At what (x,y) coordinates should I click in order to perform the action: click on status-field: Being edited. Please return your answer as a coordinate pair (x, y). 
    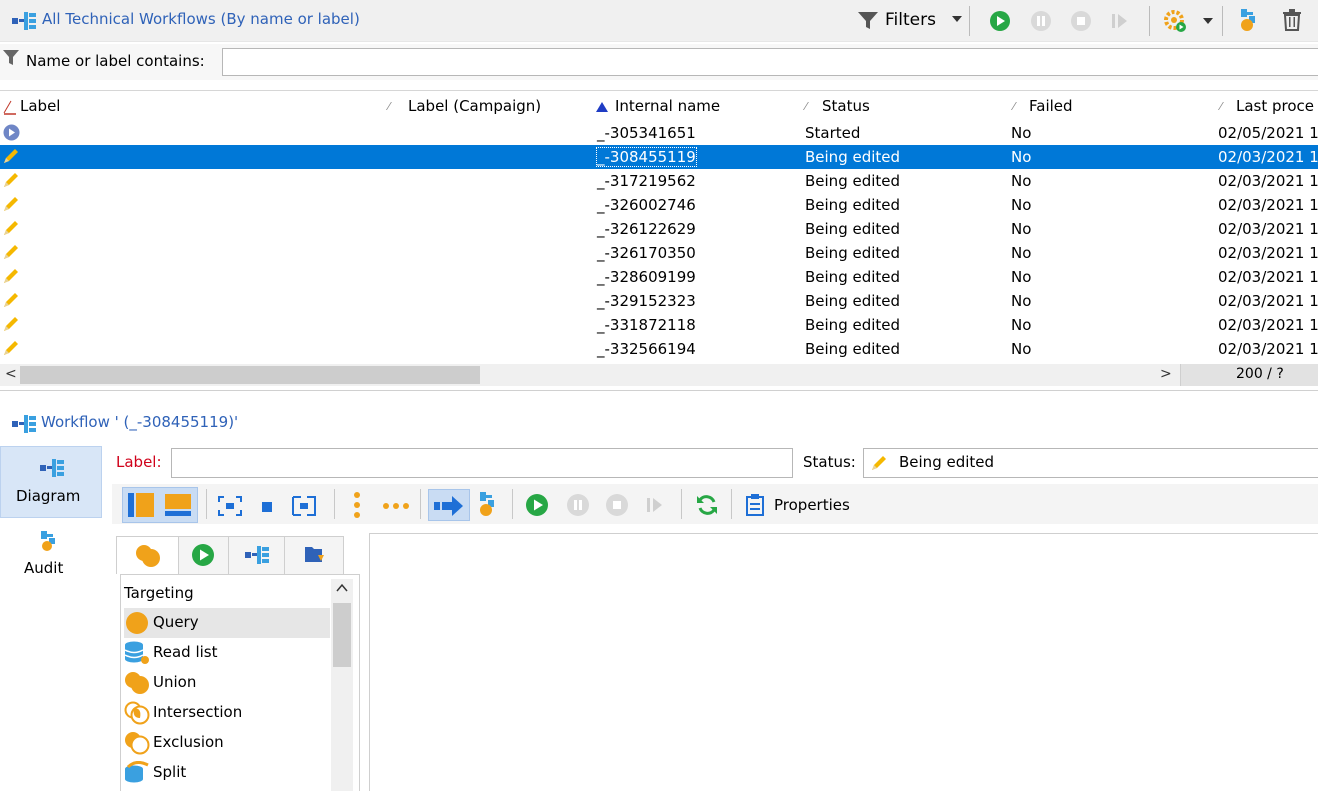
    Looking at the image, I should click on (1090, 463).